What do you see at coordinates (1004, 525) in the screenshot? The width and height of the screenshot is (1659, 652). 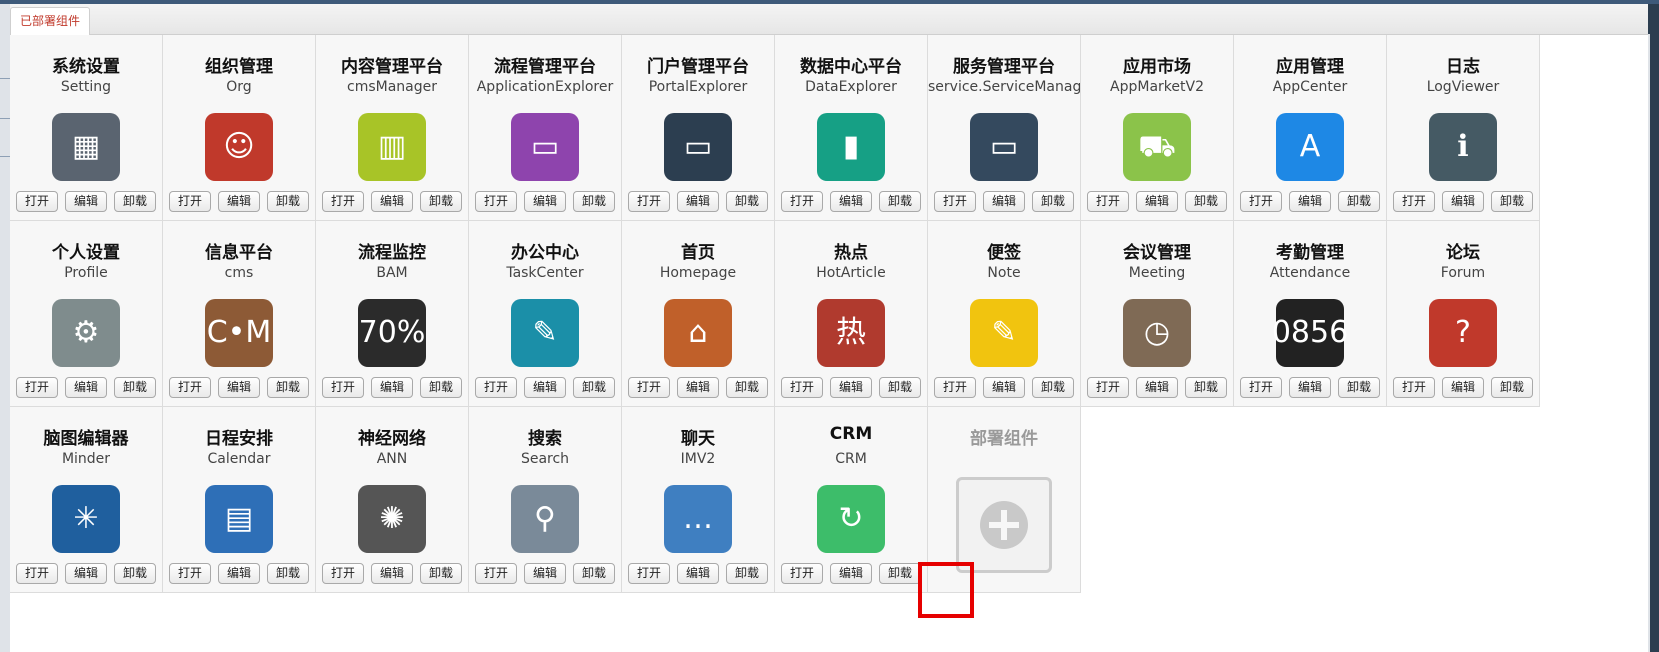 I see `deploy-component-button` at bounding box center [1004, 525].